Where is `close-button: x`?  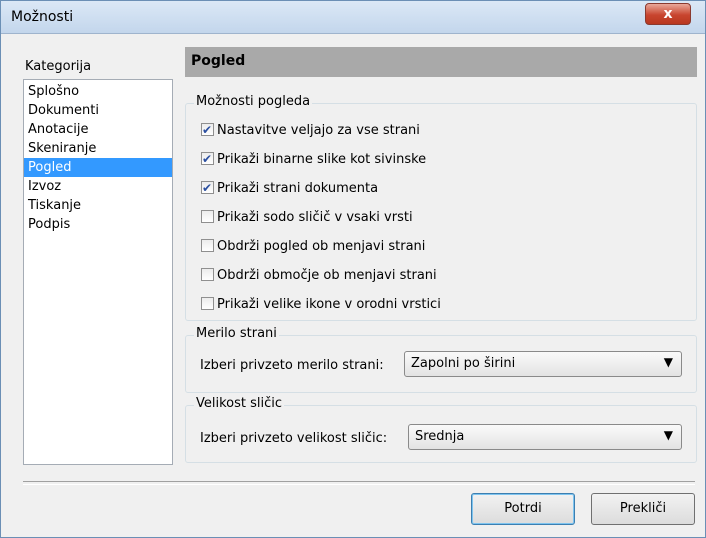 close-button: x is located at coordinates (668, 14).